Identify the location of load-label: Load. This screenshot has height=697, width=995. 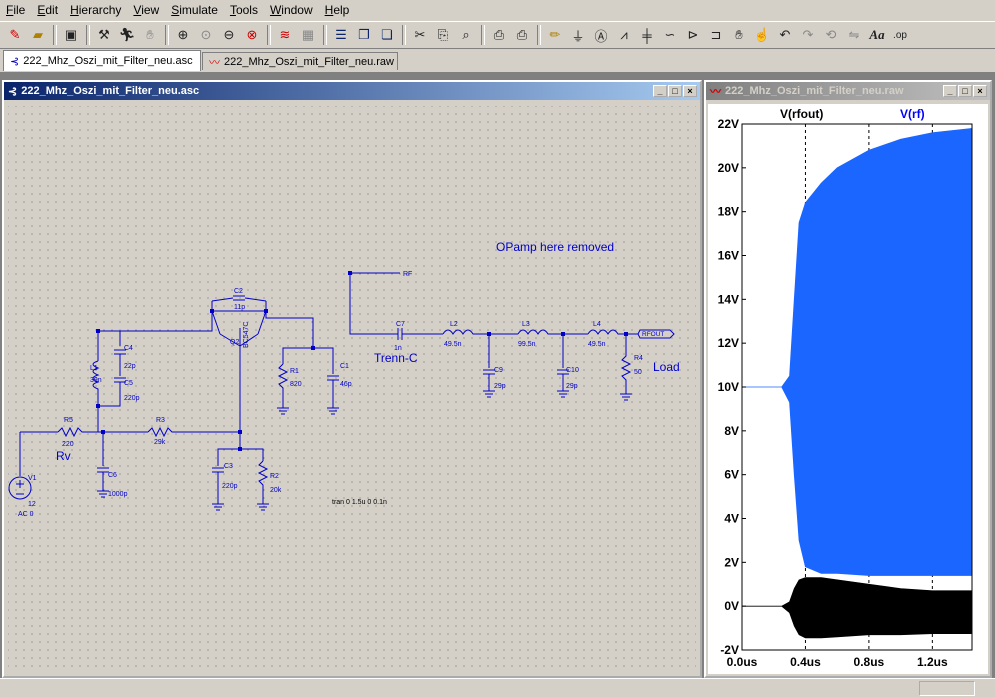
(666, 367).